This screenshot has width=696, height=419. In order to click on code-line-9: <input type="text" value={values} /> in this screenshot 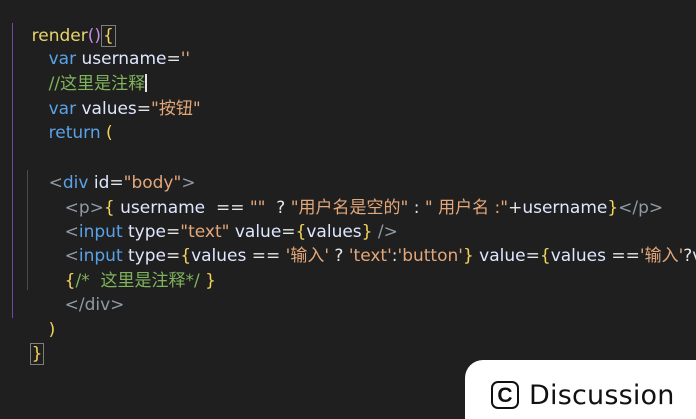, I will do `click(220, 218)`.